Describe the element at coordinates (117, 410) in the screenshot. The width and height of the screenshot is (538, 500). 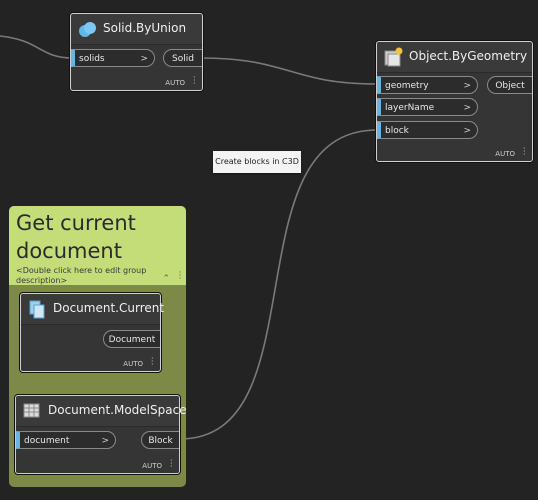
I see `node-title: Document.ModelSpace` at that location.